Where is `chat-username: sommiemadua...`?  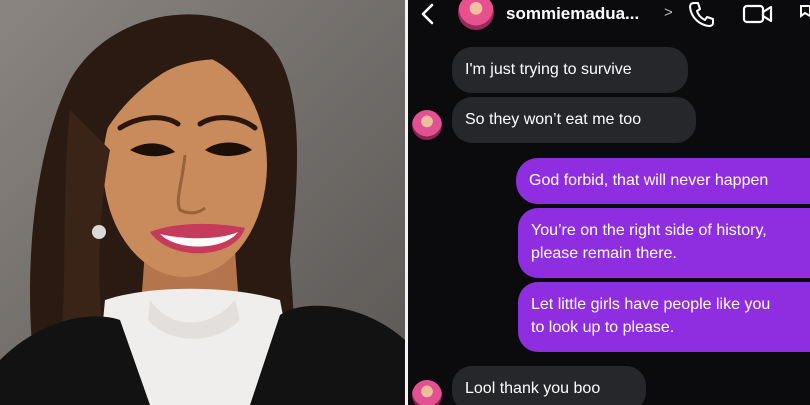 chat-username: sommiemadua... is located at coordinates (572, 14).